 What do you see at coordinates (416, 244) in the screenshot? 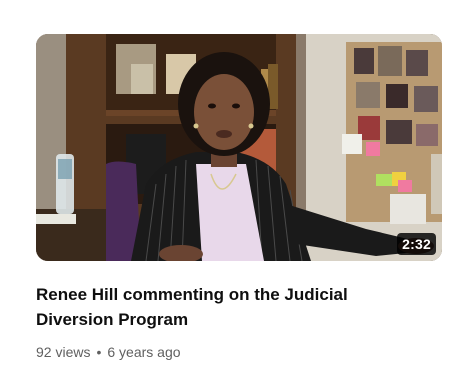
I see `duration-badge: 2:32` at bounding box center [416, 244].